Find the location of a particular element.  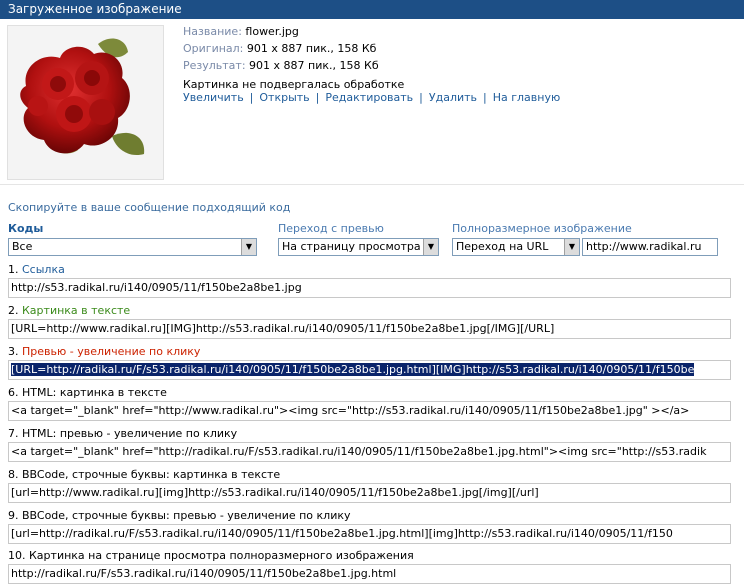

delete-link: Удалить is located at coordinates (453, 97).